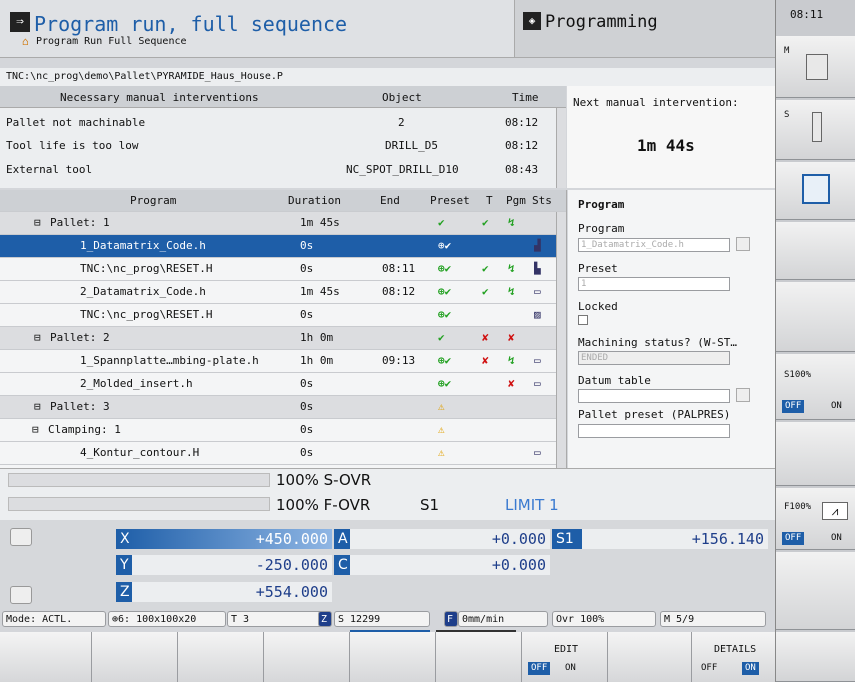 The image size is (855, 682). I want to click on s100-label: S100%, so click(798, 375).